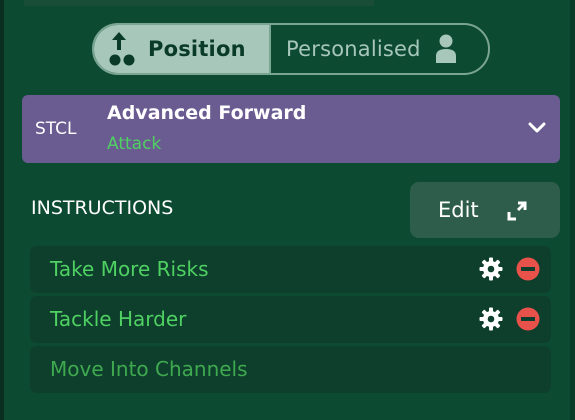  What do you see at coordinates (149, 369) in the screenshot?
I see `instruction-label: Move Into Channels` at bounding box center [149, 369].